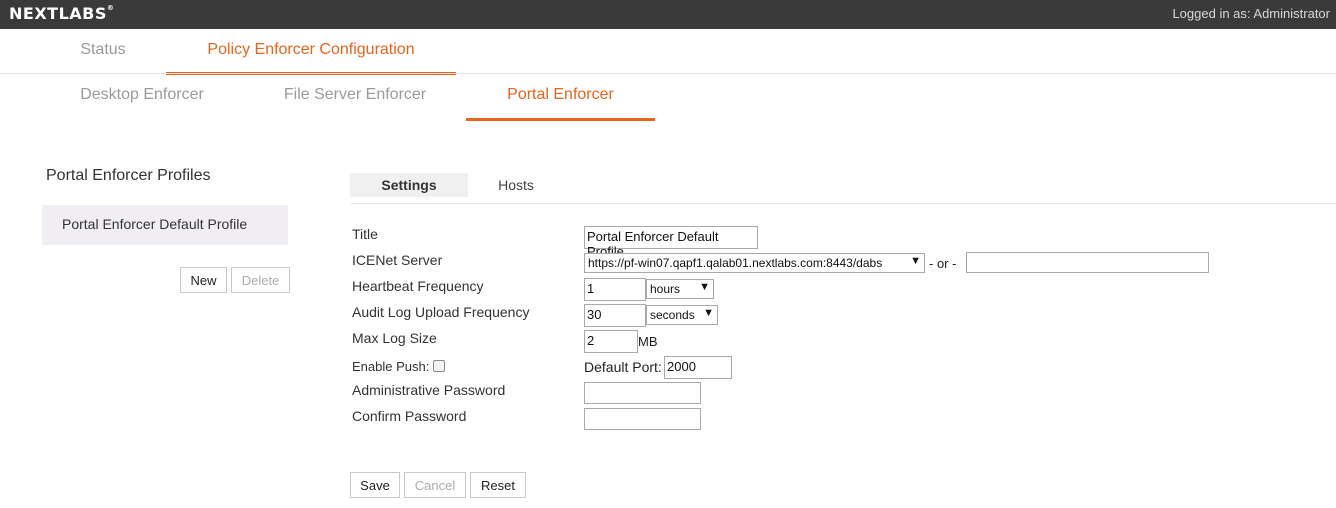 The image size is (1336, 508). Describe the element at coordinates (668, 14) in the screenshot. I see `top-bar: NEXTLABS® Logged in as: Administrator` at that location.